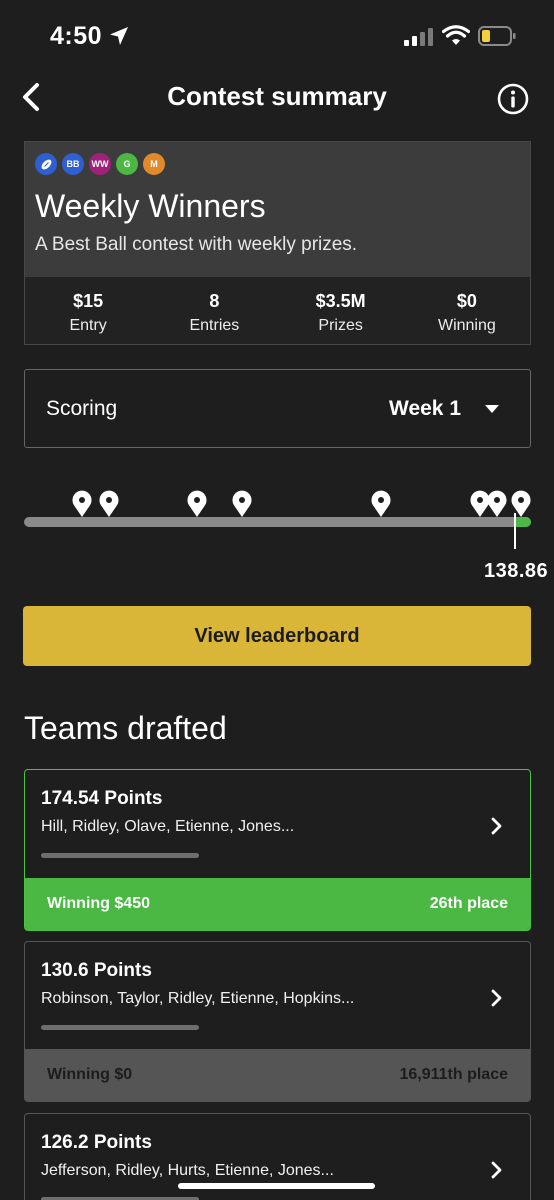 This screenshot has width=554, height=1200. Describe the element at coordinates (119, 36) in the screenshot. I see `location-arrow-icon` at that location.